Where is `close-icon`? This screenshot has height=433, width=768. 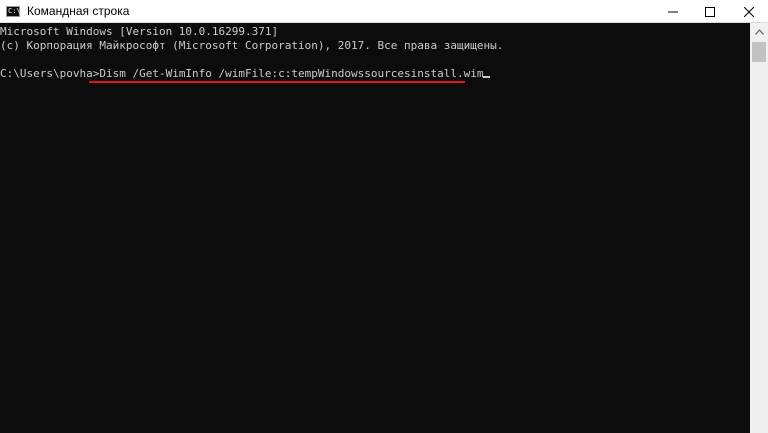
close-icon is located at coordinates (749, 11).